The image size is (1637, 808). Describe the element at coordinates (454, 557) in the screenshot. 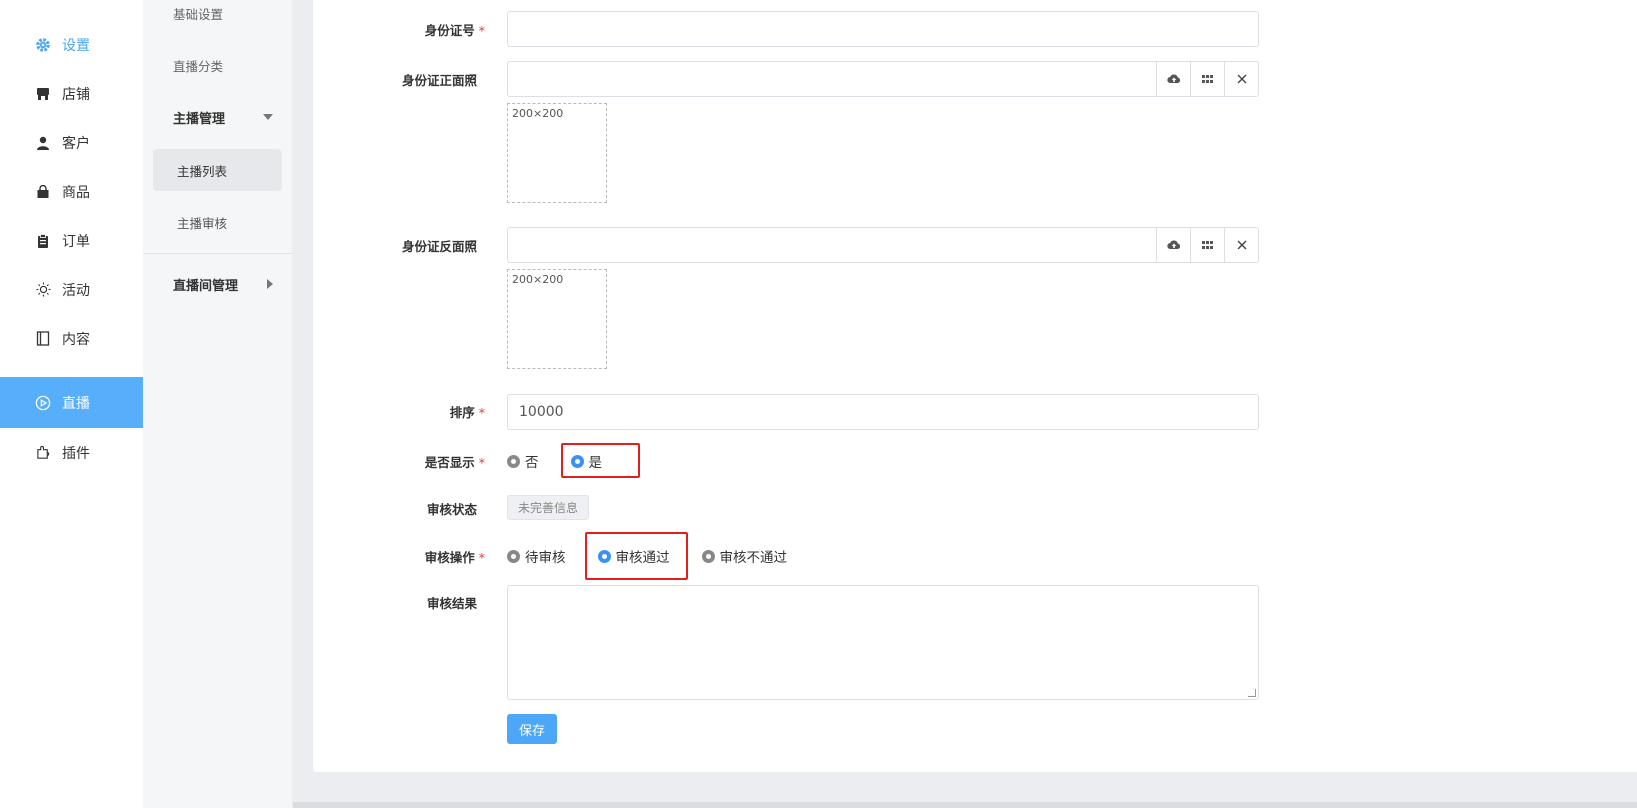

I see `review-action-label: 审核操作 *` at that location.